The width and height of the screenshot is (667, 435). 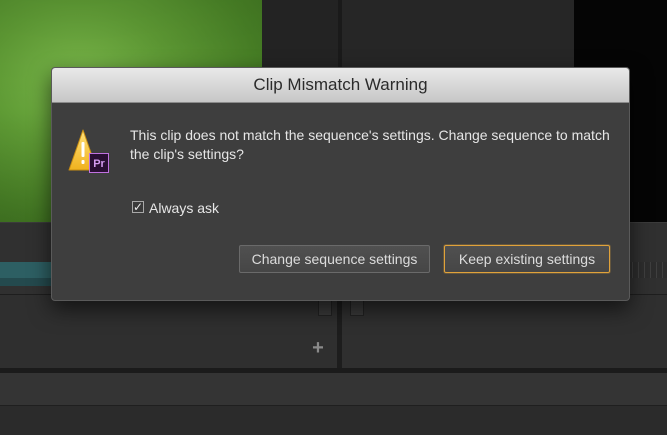 What do you see at coordinates (334, 259) in the screenshot?
I see `change-sequence-settings-button: Change sequence settings` at bounding box center [334, 259].